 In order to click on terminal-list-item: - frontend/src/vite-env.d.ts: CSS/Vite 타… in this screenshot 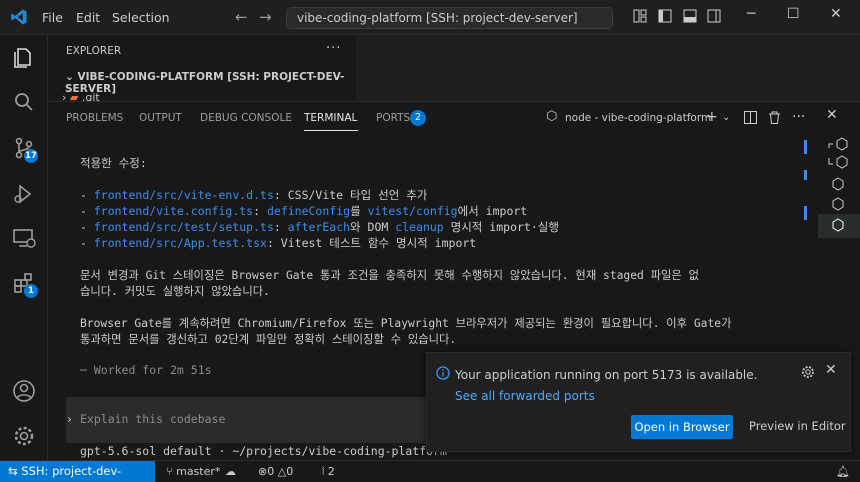, I will do `click(254, 195)`.